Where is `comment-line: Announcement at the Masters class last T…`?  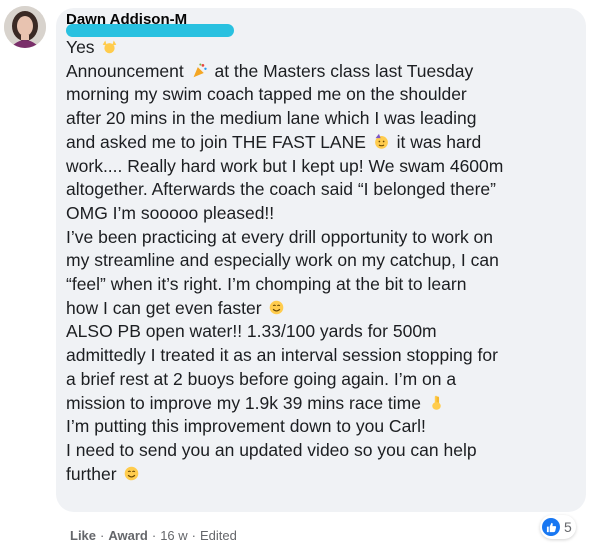
comment-line: Announcement at the Masters class last T… is located at coordinates (270, 70).